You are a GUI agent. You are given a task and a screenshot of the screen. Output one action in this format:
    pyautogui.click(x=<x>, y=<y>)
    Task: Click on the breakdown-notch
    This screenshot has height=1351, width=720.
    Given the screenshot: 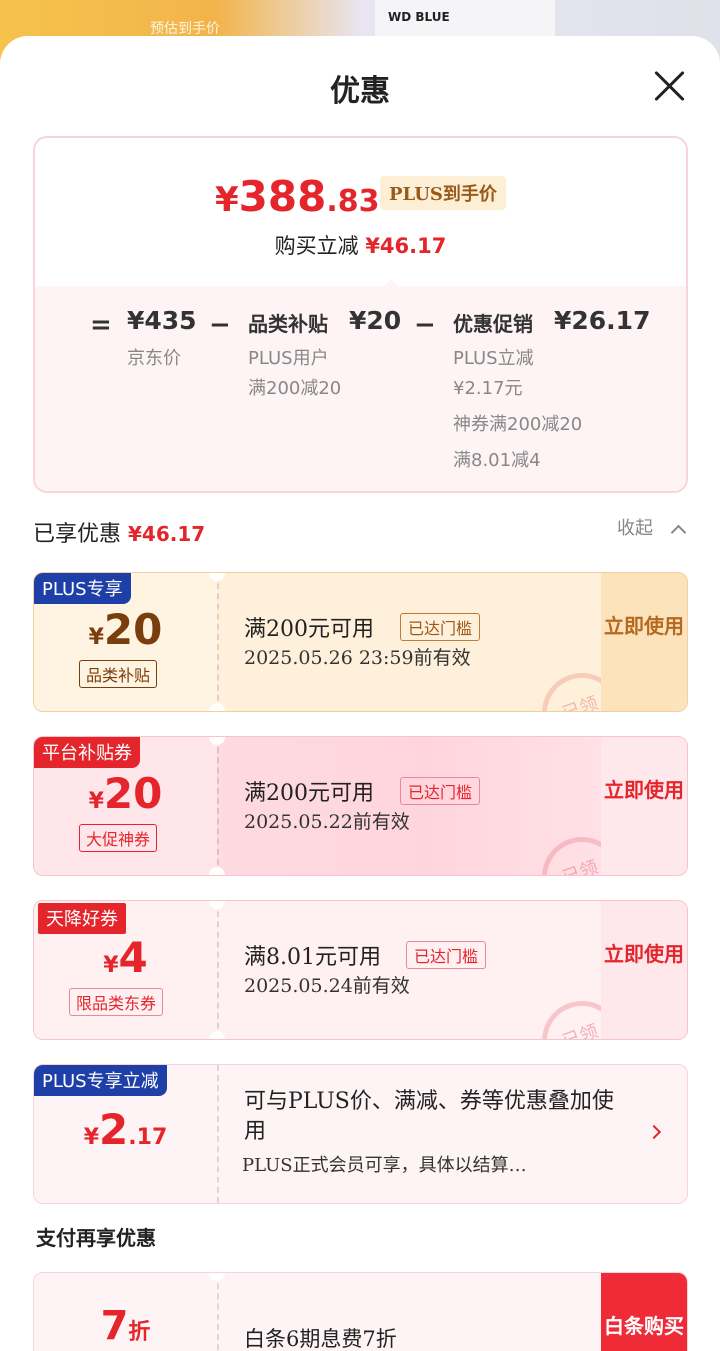 What is the action you would take?
    pyautogui.click(x=391, y=283)
    